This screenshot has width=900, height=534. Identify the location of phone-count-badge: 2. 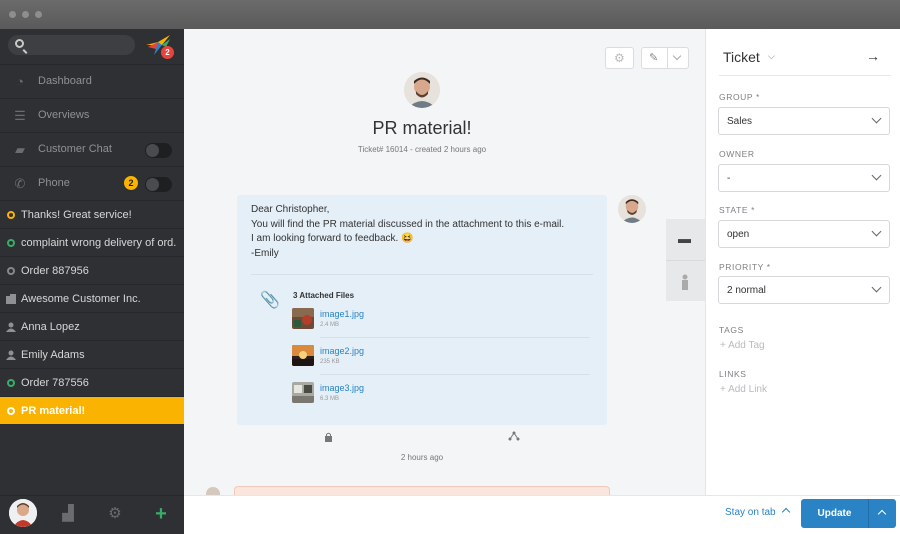
(131, 183).